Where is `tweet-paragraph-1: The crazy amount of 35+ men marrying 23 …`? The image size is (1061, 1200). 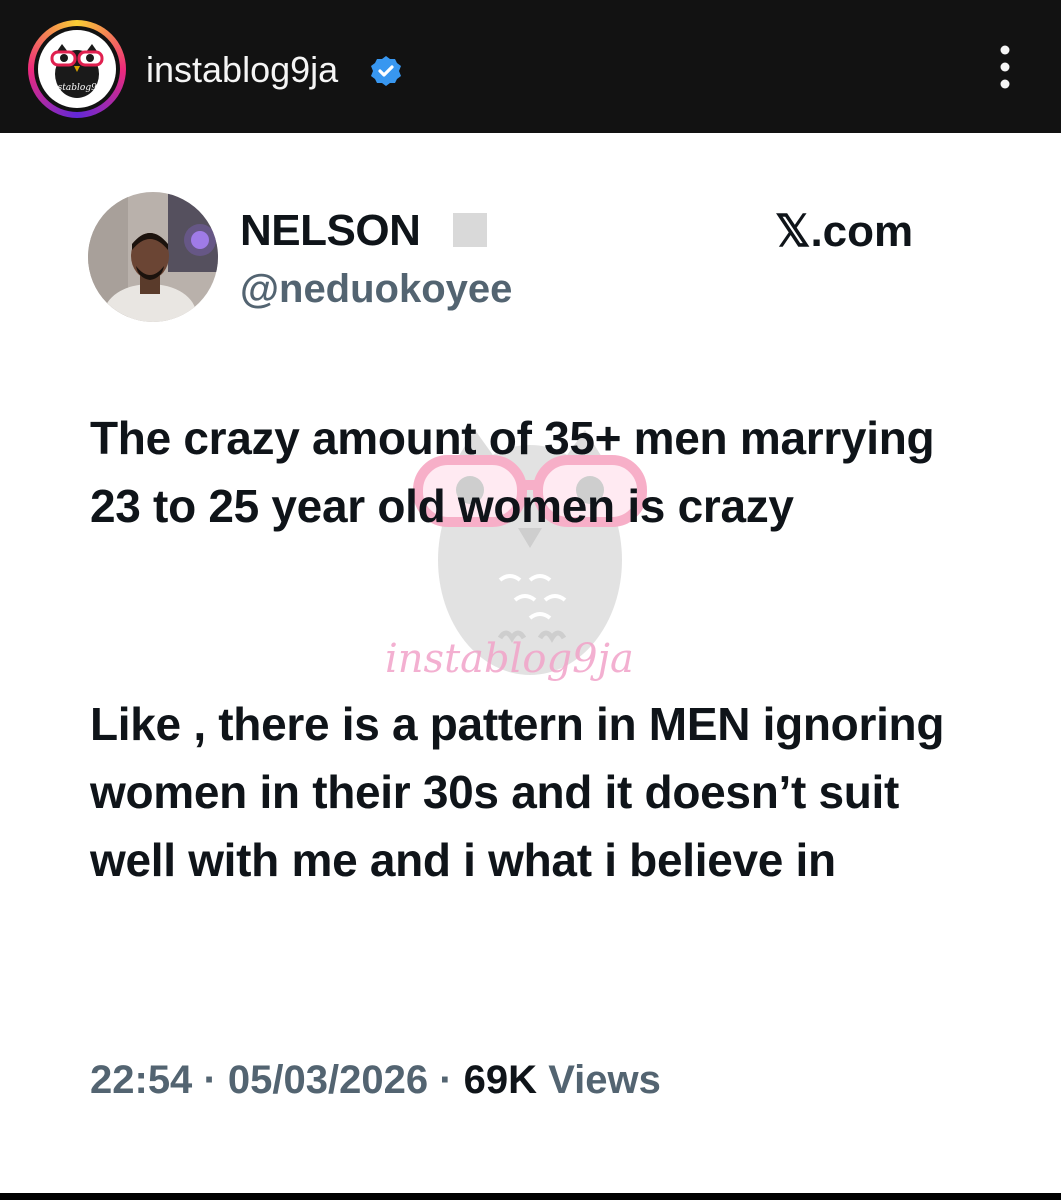
tweet-paragraph-1: The crazy amount of 35+ men marrying 23 … is located at coordinates (512, 472).